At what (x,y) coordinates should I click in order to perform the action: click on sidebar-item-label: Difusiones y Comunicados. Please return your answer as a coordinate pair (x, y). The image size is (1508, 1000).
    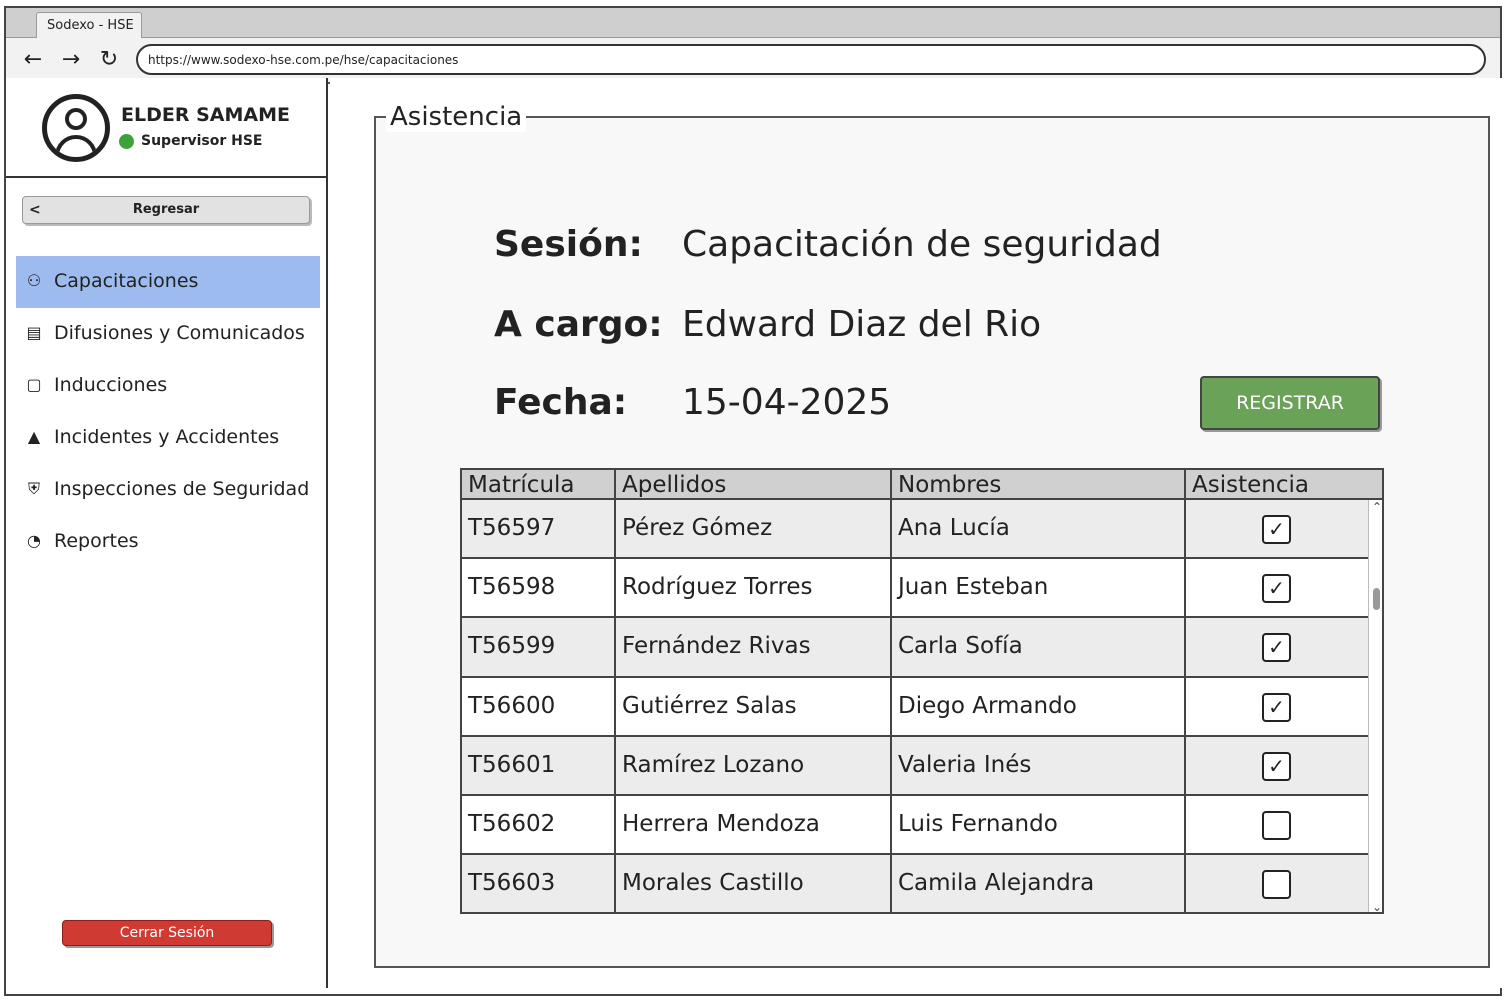
    Looking at the image, I should click on (179, 333).